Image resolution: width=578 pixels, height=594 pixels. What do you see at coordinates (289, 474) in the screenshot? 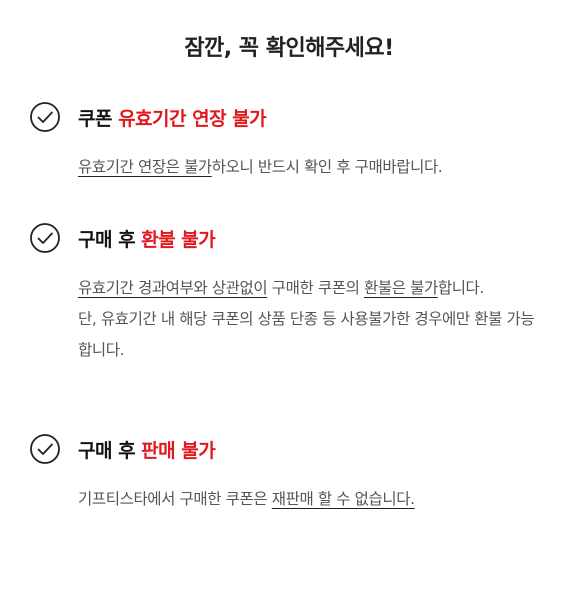
I see `notice-section-no-resale: 구매 후 판매 불가 기프티스타에서 구매한 쿠폰은 재판매 할 수 없습니다.` at bounding box center [289, 474].